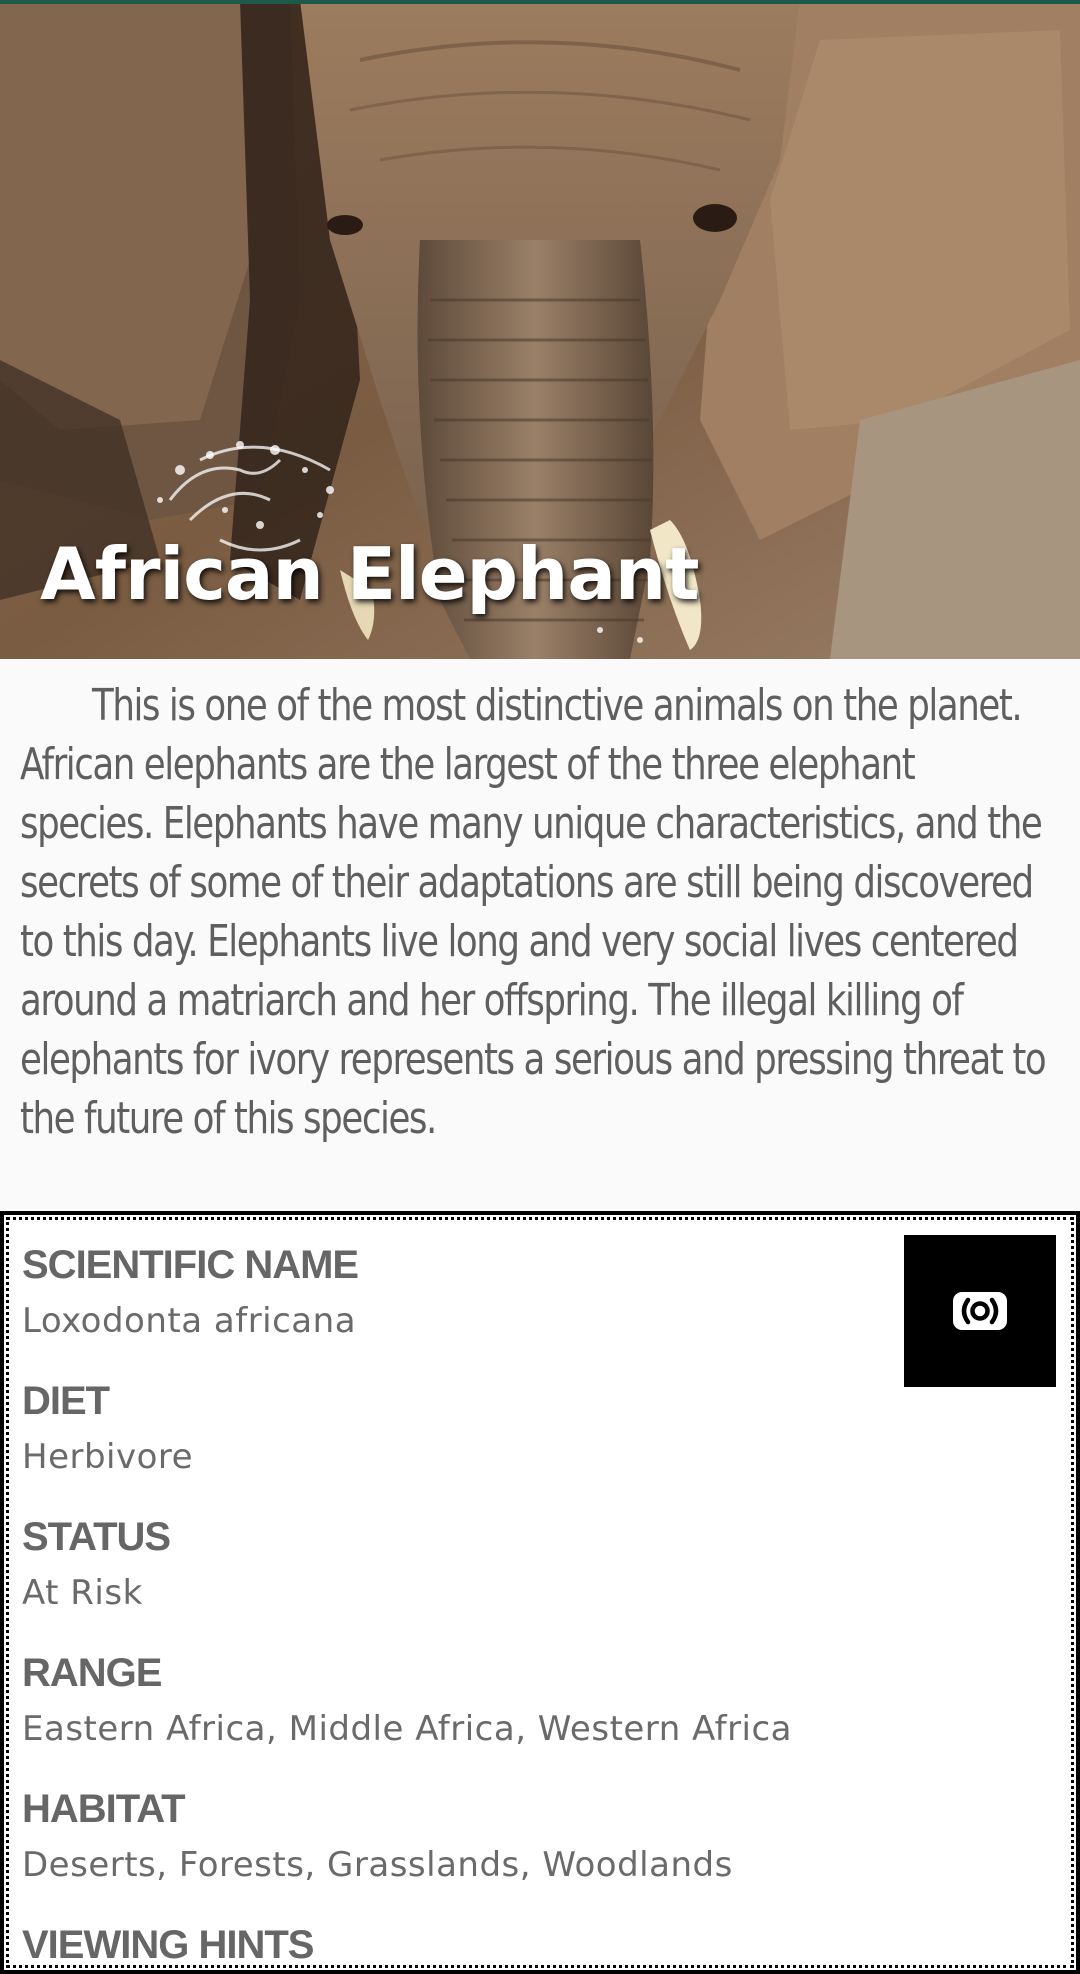  What do you see at coordinates (96, 1564) in the screenshot?
I see `fact-status: STATUS At Risk` at bounding box center [96, 1564].